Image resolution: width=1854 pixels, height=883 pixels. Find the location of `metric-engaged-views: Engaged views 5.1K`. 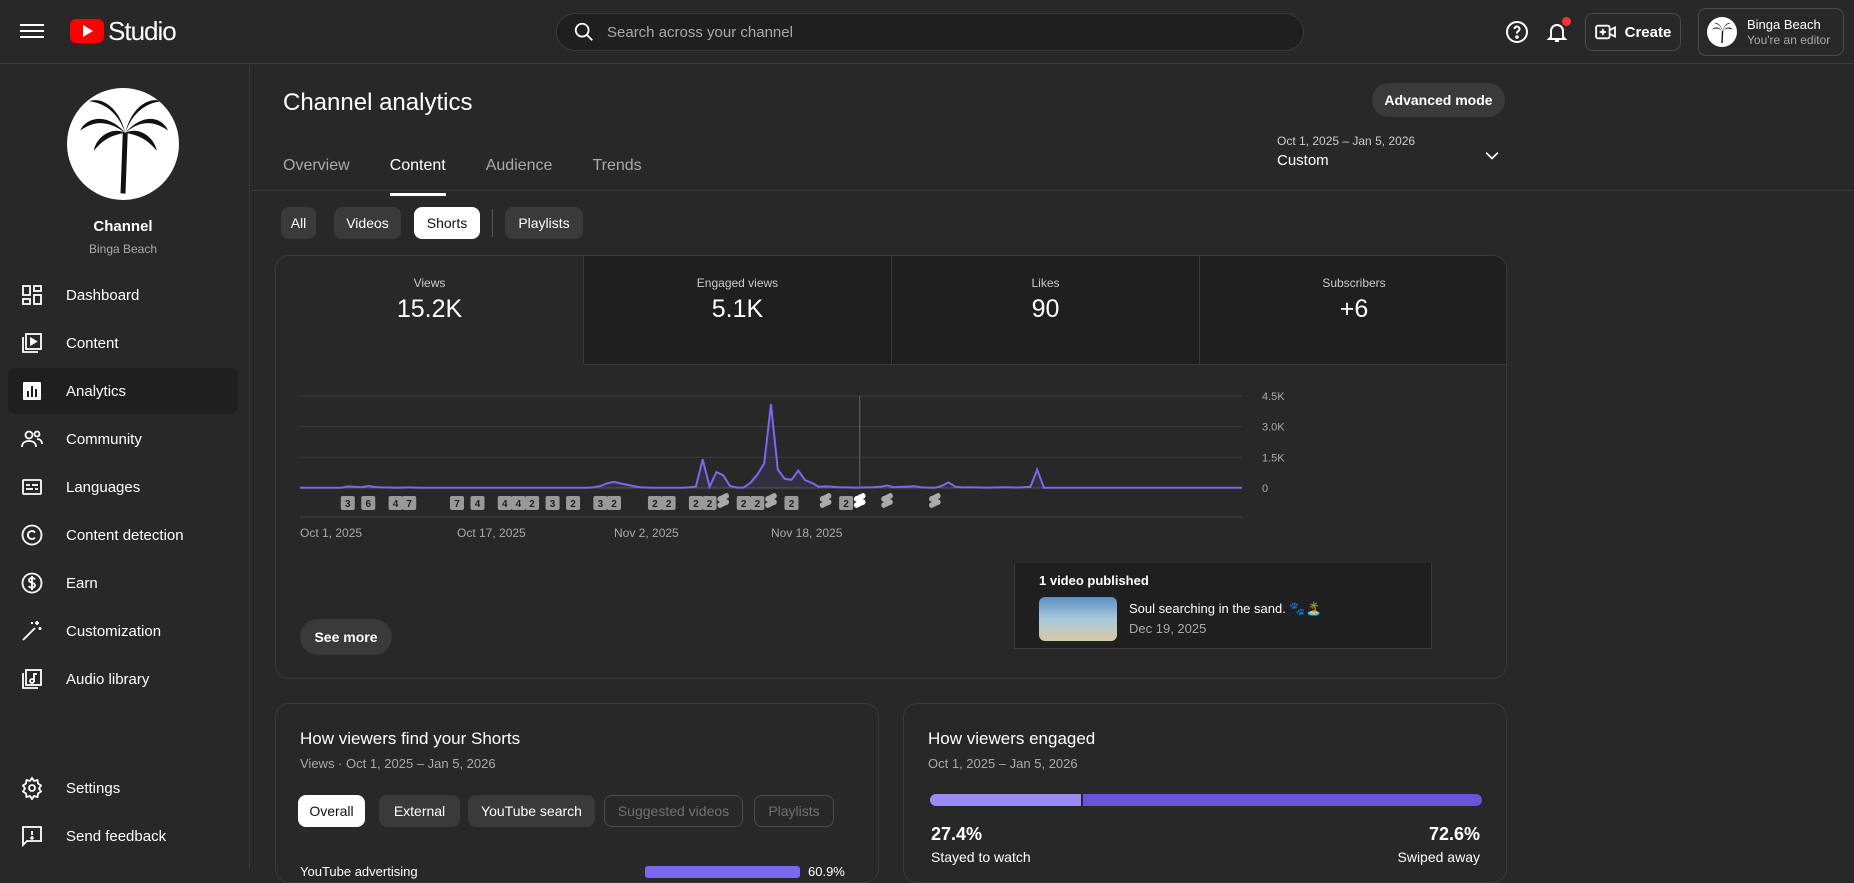

metric-engaged-views: Engaged views 5.1K is located at coordinates (738, 310).